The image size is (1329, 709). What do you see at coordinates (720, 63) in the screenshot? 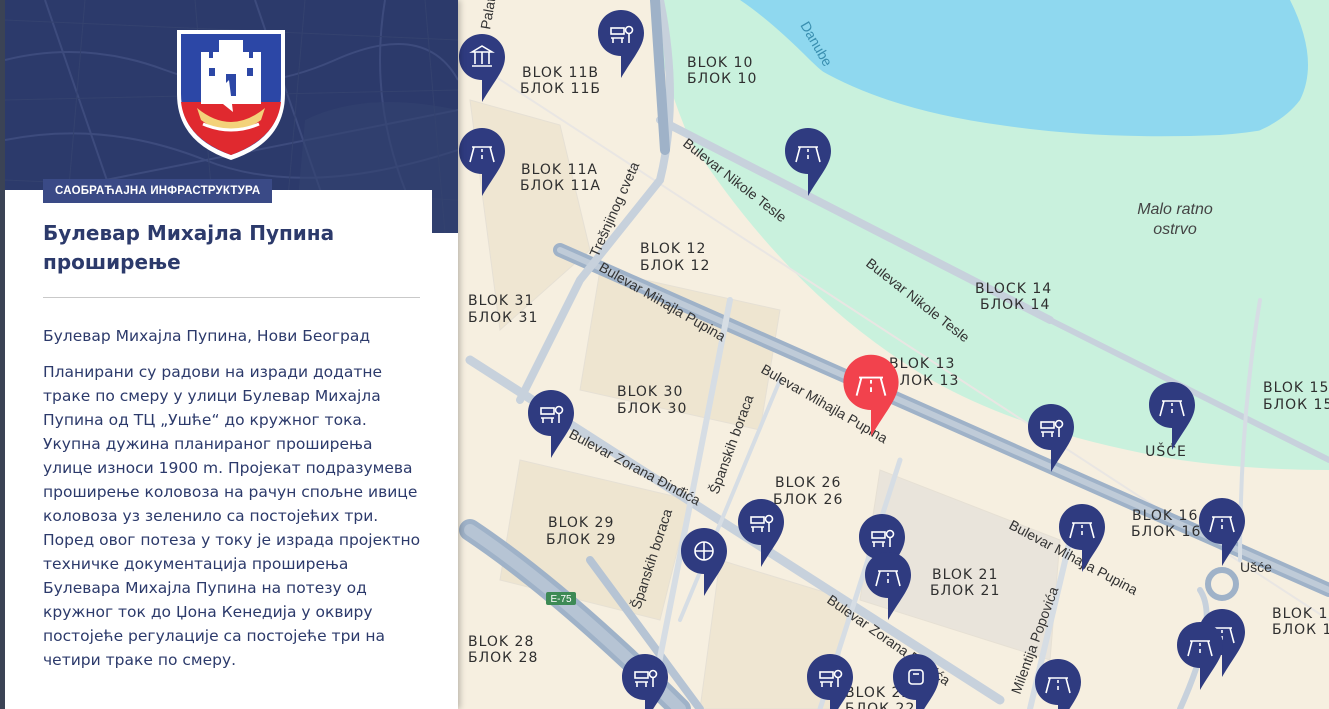
I see `svg-text: BLOK 10` at bounding box center [720, 63].